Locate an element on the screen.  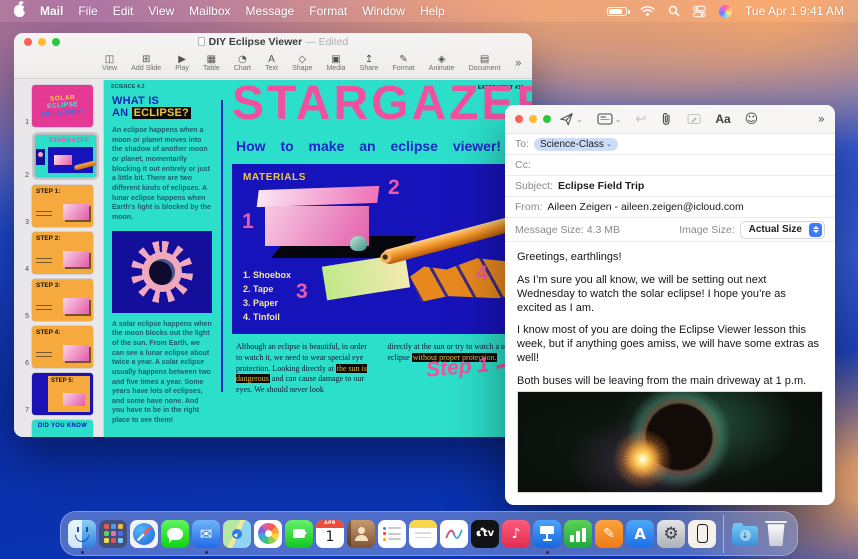
menu-clock: Tue Apr 1 9:41 AM is located at coordinates (794, 11).